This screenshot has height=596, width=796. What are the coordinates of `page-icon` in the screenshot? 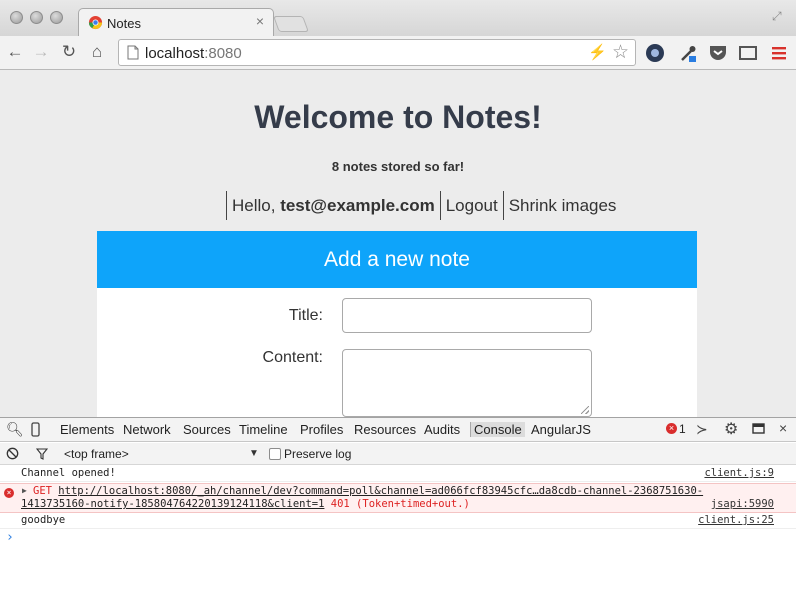 It's located at (133, 52).